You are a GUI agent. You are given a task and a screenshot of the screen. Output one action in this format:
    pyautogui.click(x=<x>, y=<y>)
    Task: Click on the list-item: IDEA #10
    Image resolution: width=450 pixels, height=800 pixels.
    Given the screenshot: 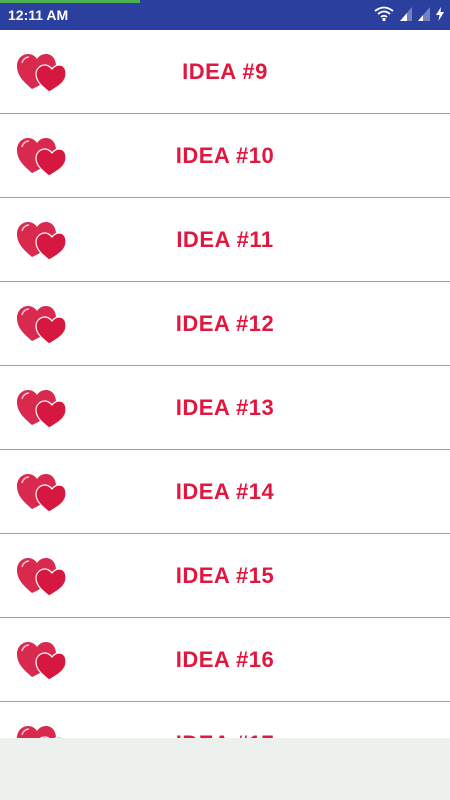 What is the action you would take?
    pyautogui.click(x=225, y=156)
    